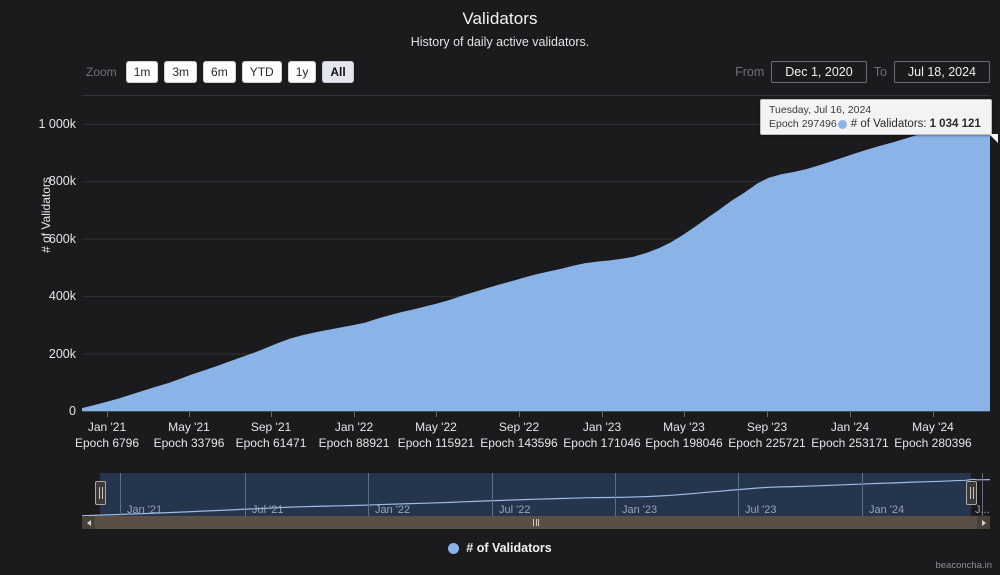 The height and width of the screenshot is (575, 1000). What do you see at coordinates (271, 435) in the screenshot?
I see `x-axis-tick-label: Sep '21 Epoch 61471` at bounding box center [271, 435].